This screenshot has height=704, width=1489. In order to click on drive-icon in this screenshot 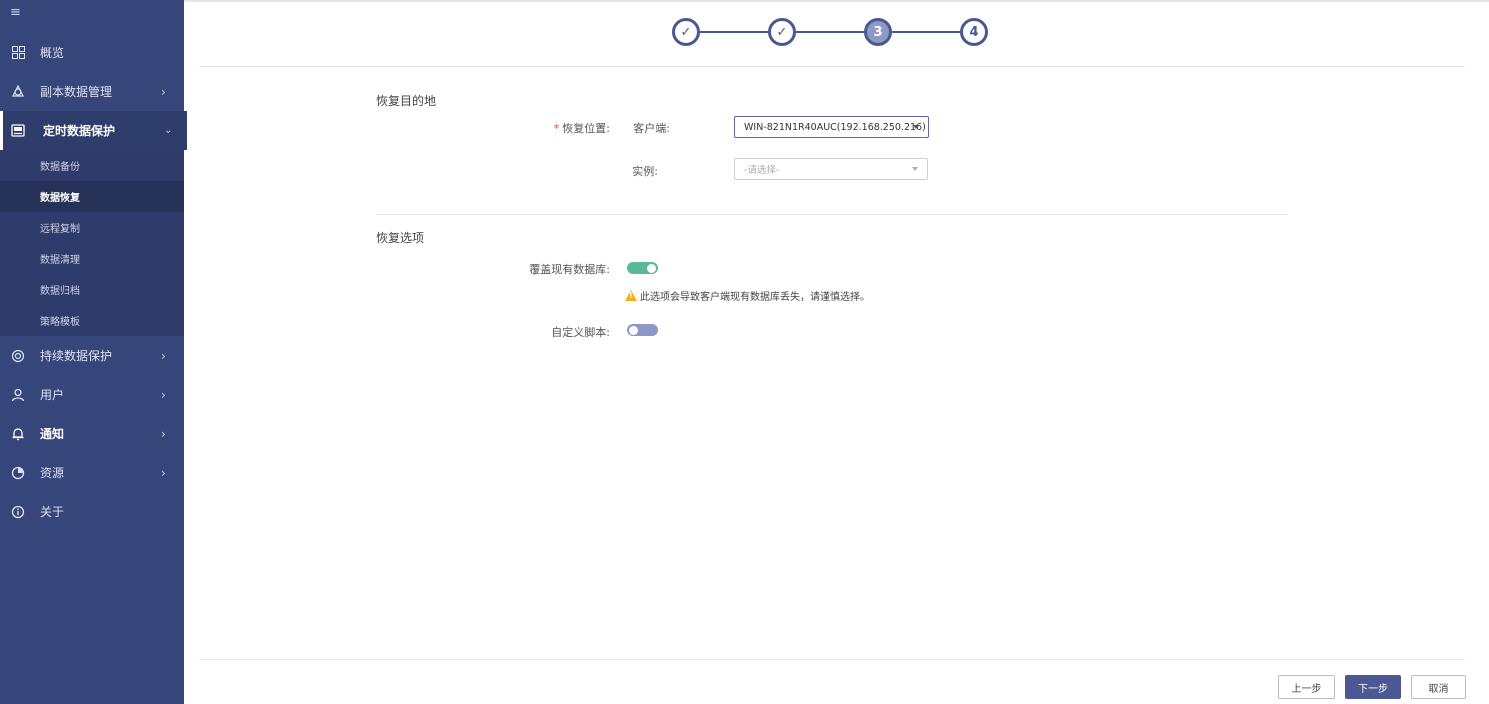, I will do `click(18, 131)`.